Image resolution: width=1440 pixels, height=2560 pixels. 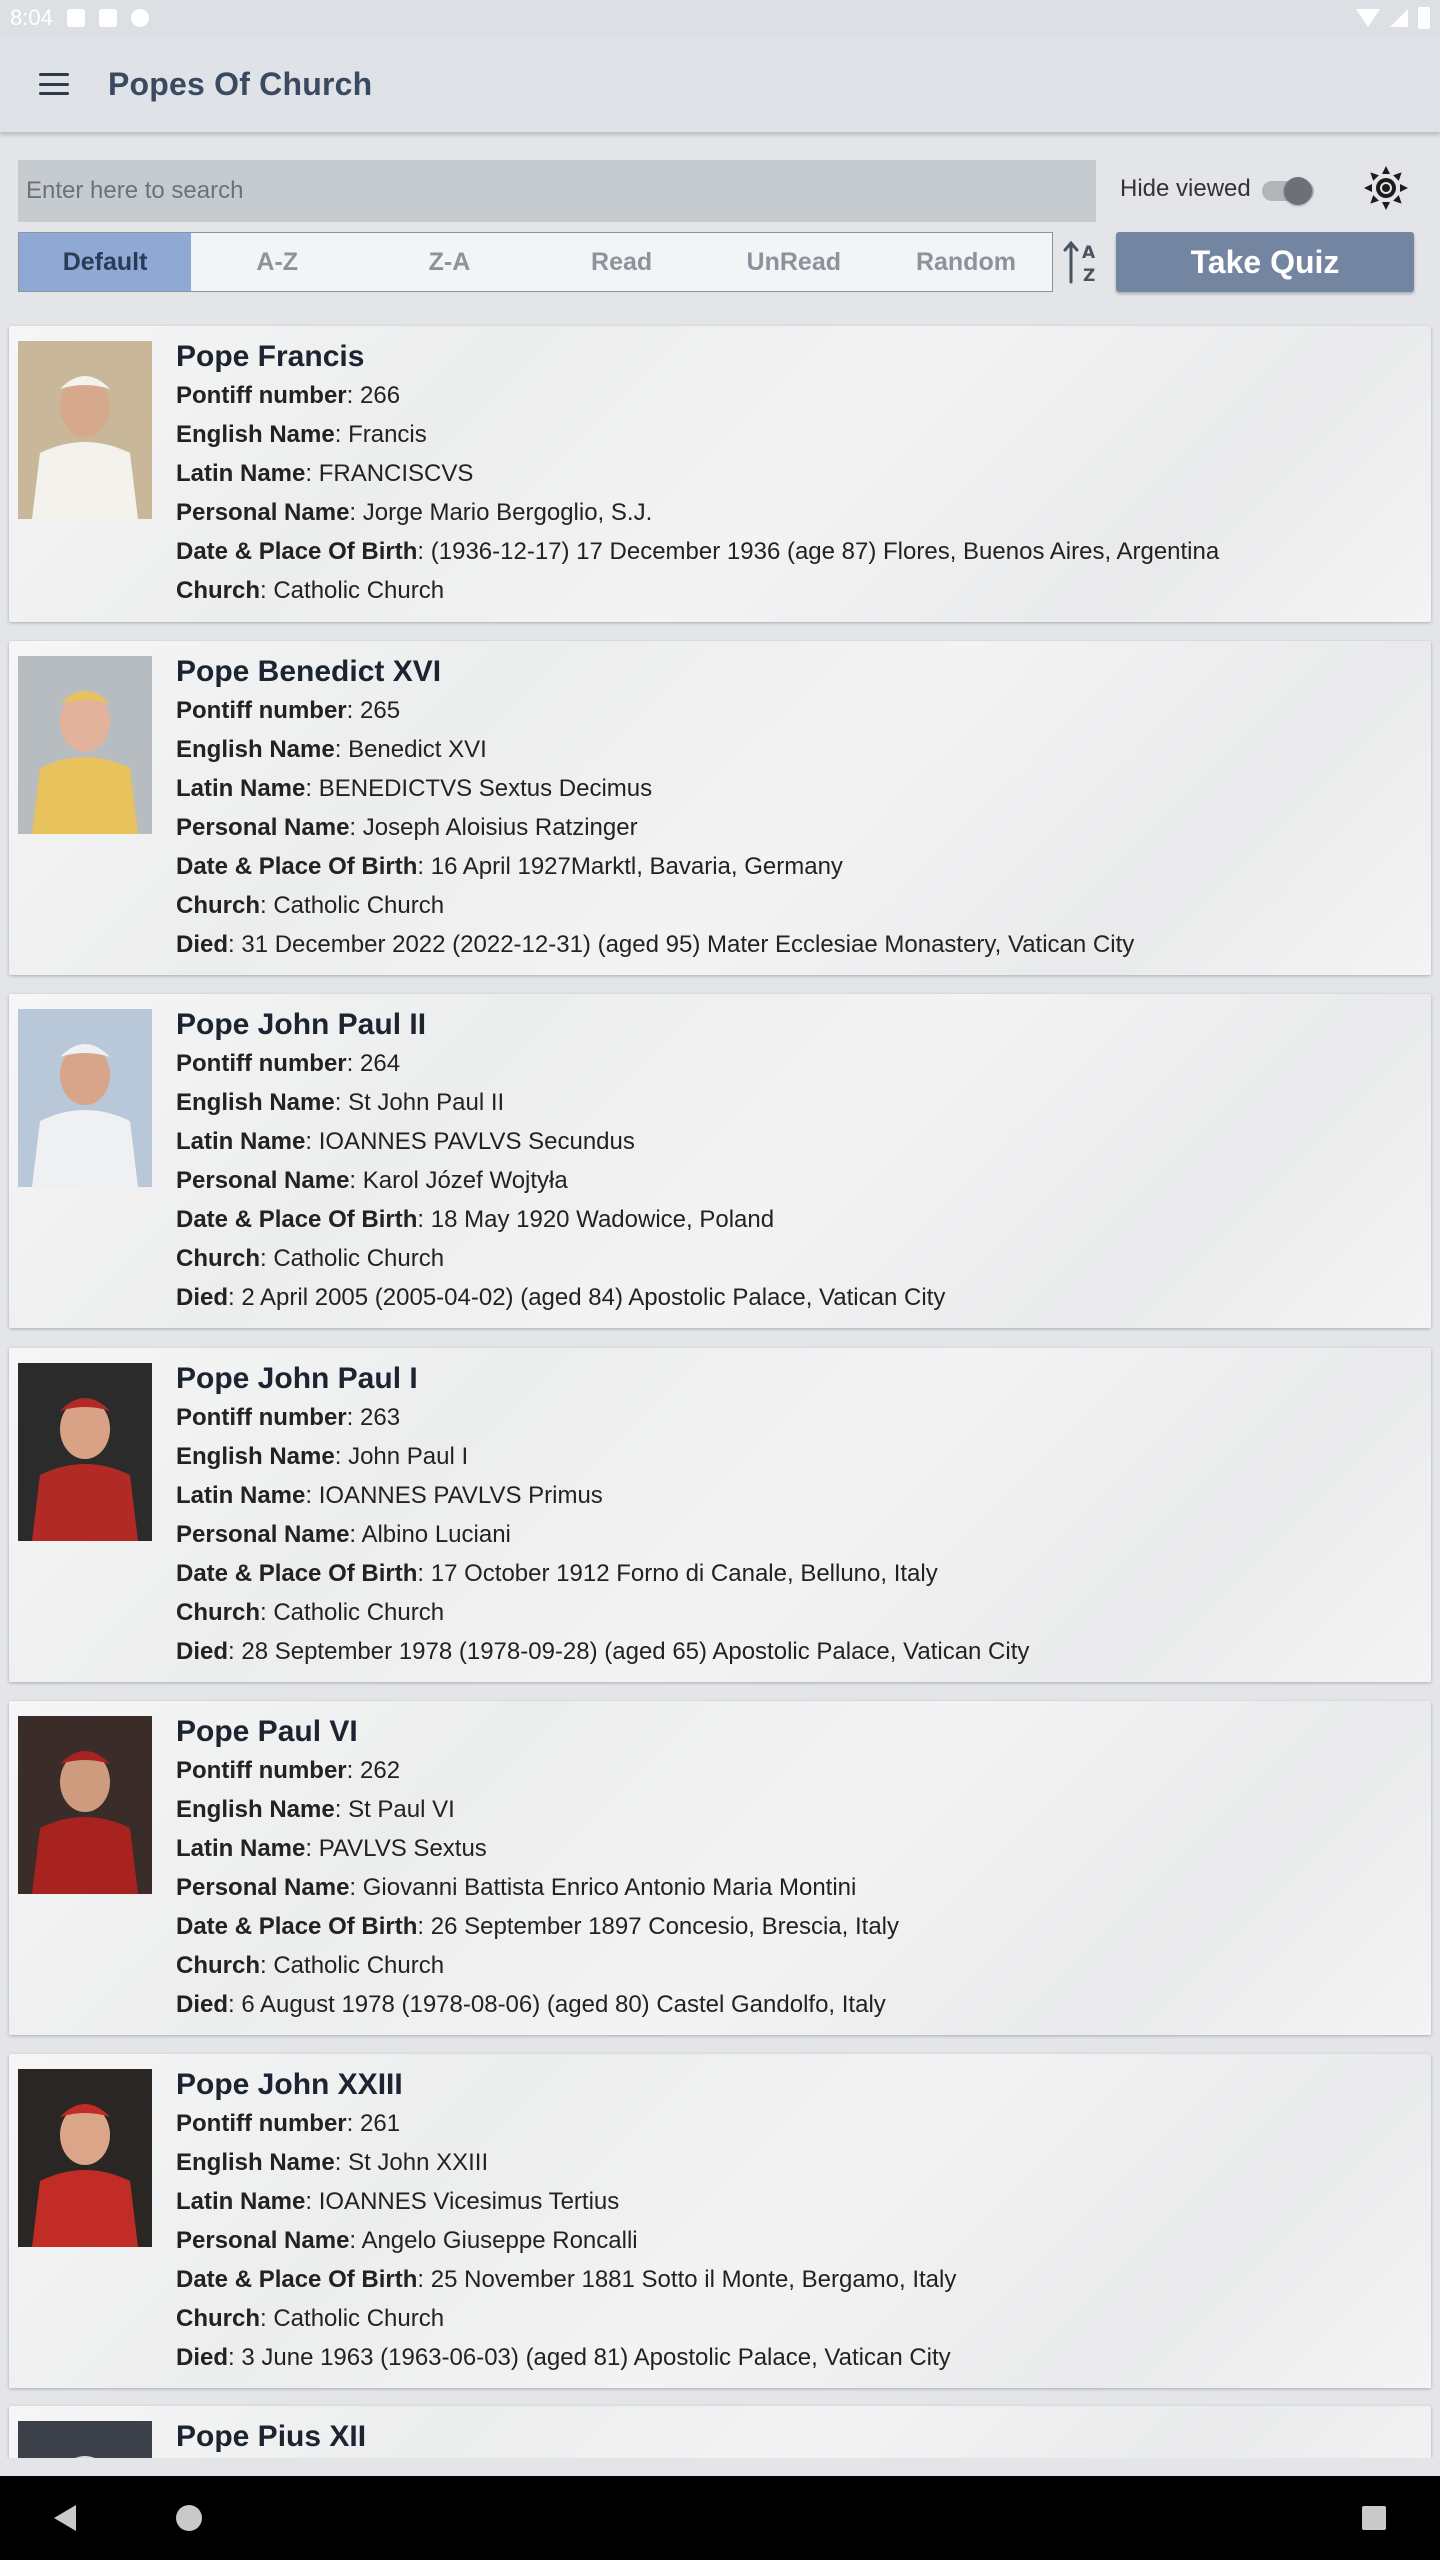 I want to click on sd-card-icon, so click(x=107, y=18).